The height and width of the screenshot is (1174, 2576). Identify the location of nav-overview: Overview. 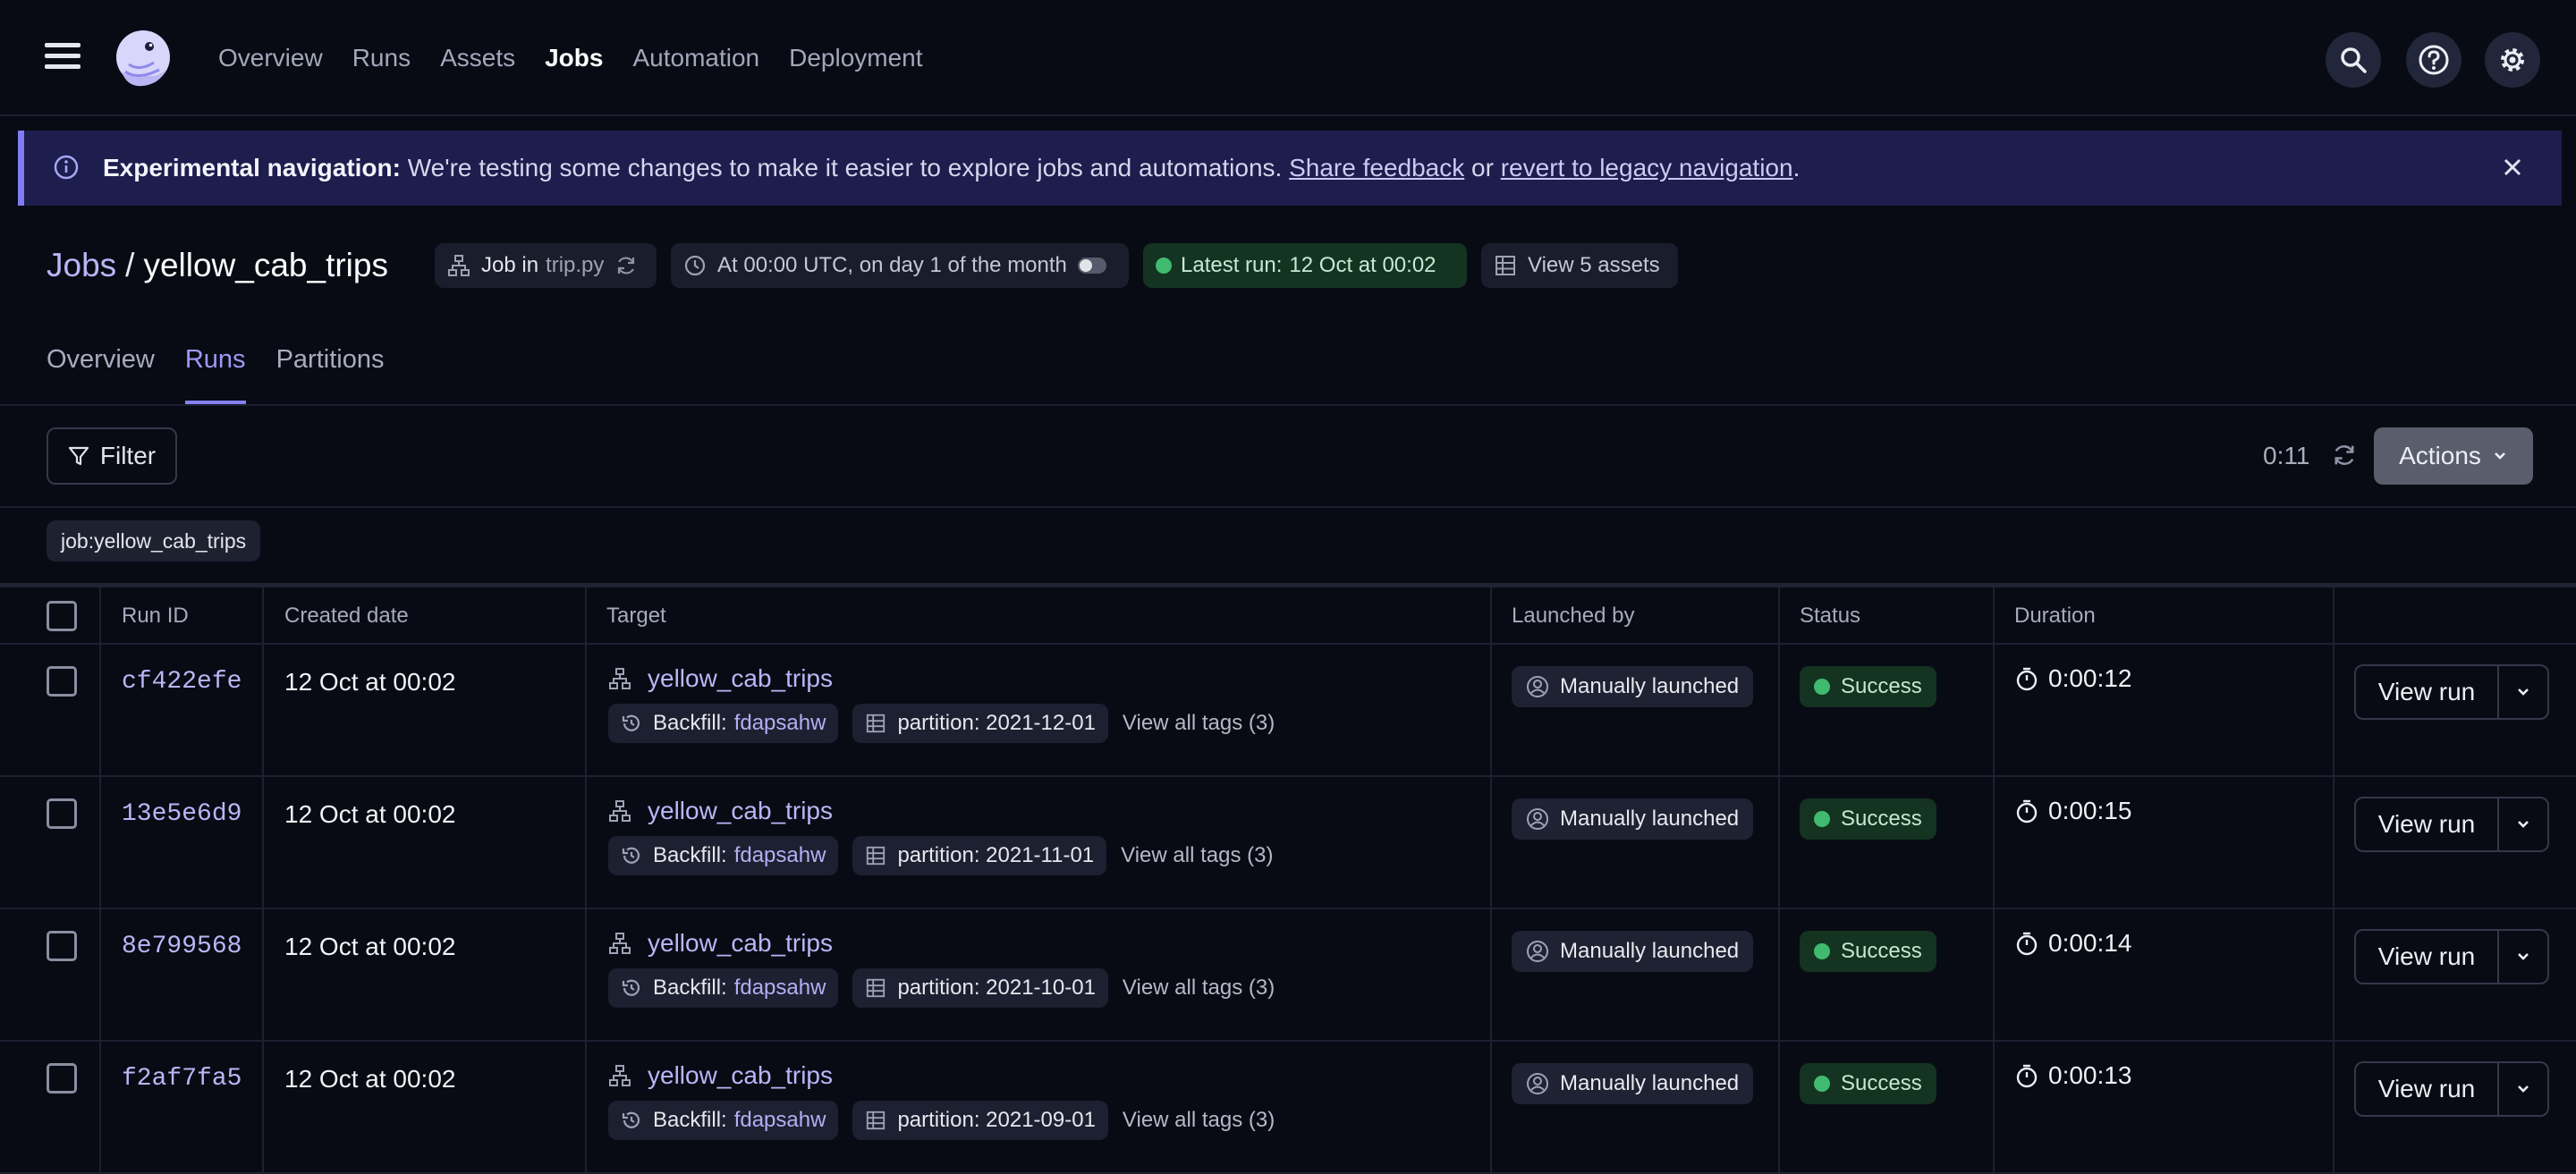
(270, 58).